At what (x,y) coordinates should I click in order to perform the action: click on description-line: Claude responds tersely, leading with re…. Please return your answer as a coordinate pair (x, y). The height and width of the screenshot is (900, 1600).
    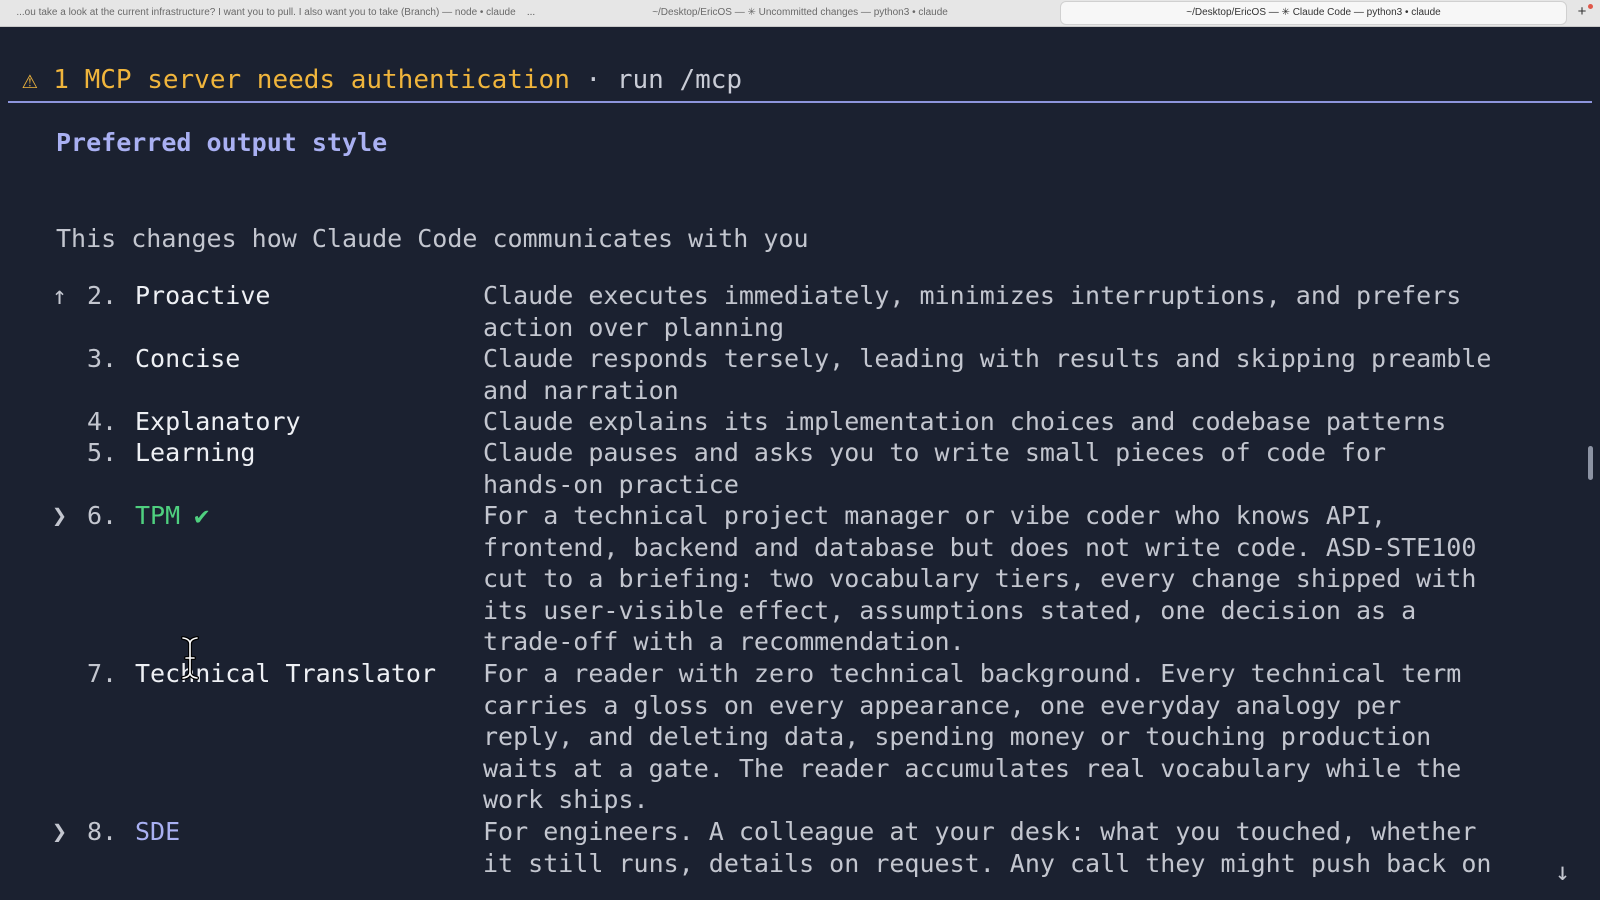
    Looking at the image, I should click on (987, 358).